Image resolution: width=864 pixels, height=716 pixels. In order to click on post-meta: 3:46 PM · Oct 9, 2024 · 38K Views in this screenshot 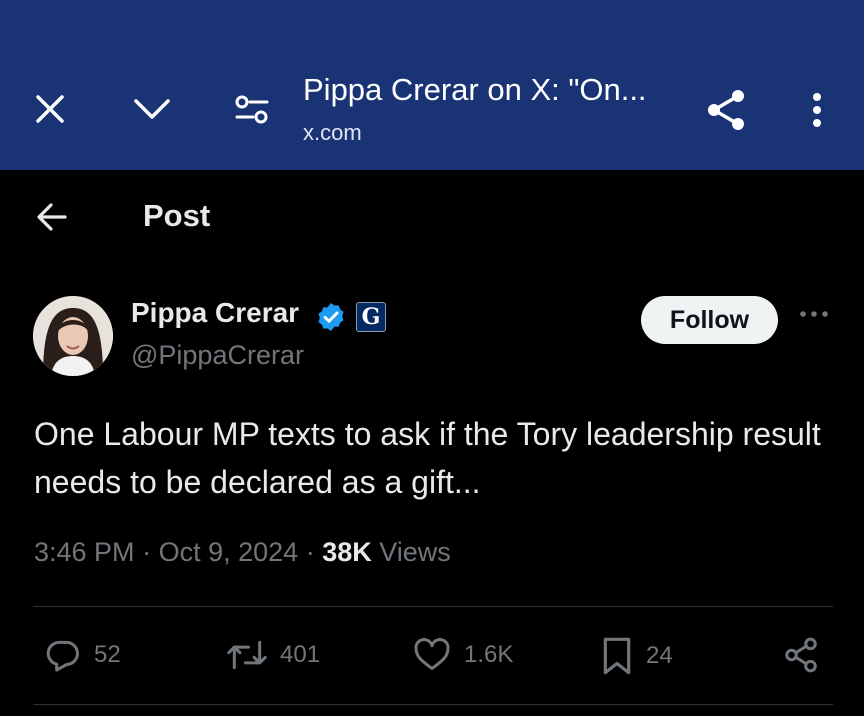, I will do `click(242, 552)`.